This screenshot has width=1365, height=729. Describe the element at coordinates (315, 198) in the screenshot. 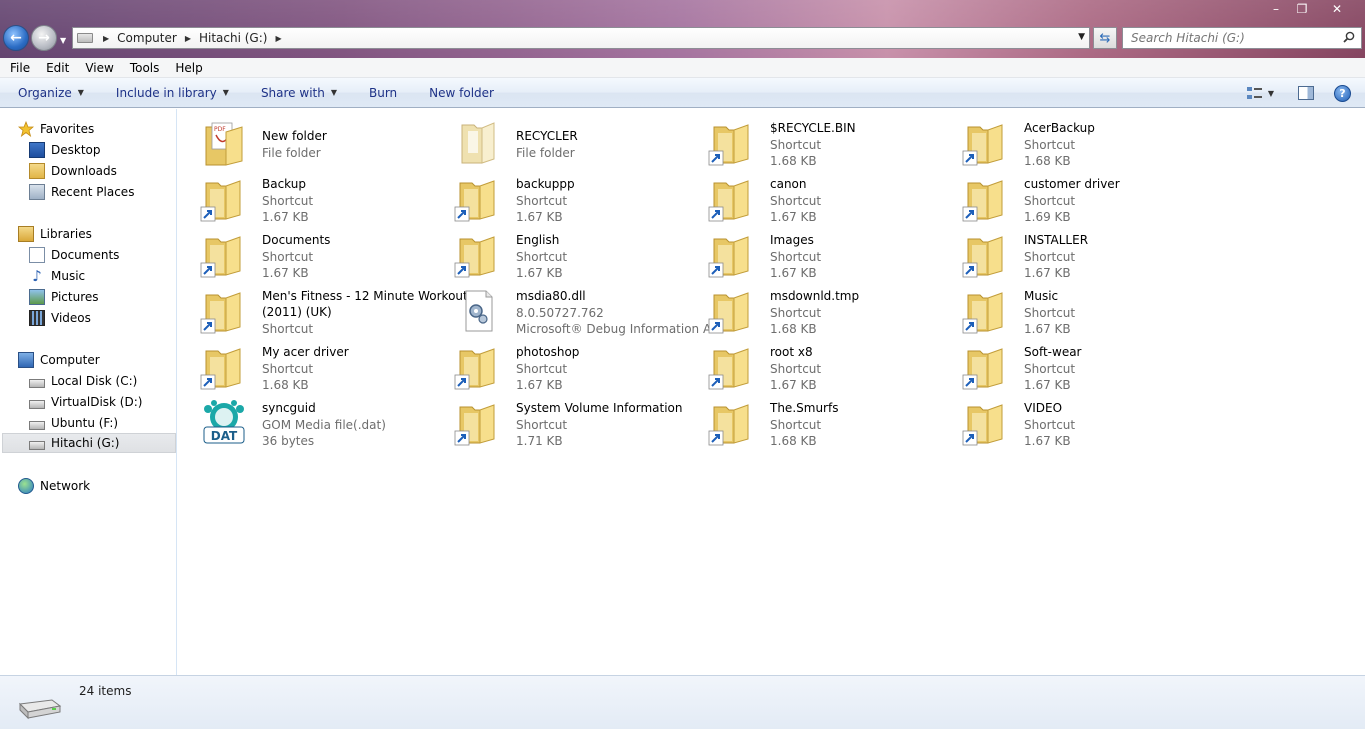

I see `file-item: Backup Shortcut 1.67 KB` at that location.